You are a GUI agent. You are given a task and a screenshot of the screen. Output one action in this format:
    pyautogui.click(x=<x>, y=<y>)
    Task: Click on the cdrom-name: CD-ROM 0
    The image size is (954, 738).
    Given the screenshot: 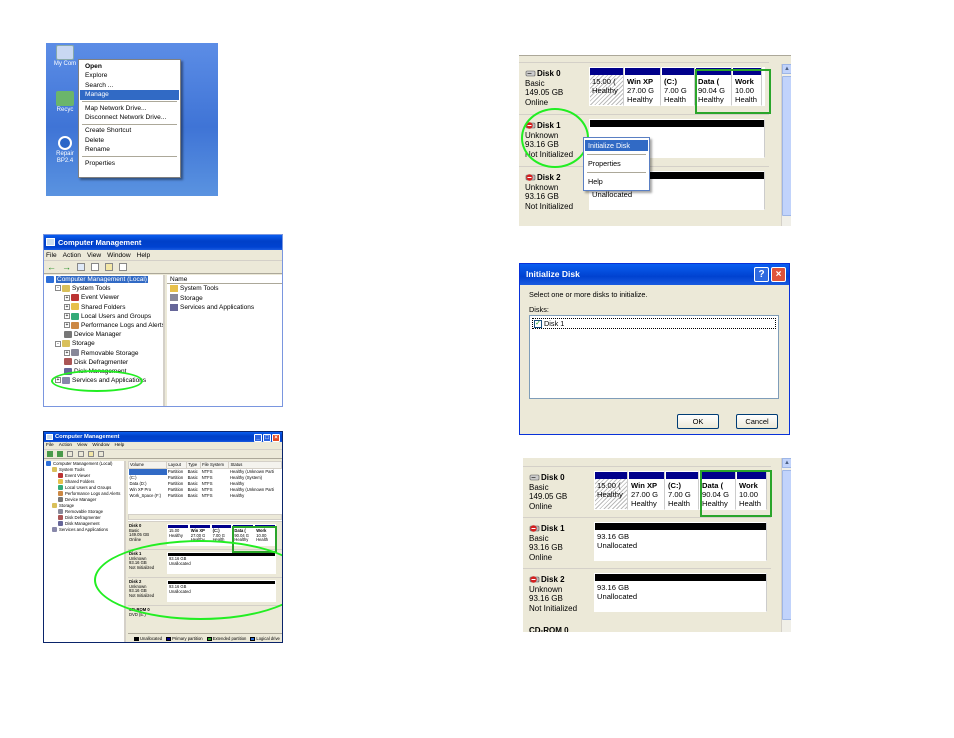 What is the action you would take?
    pyautogui.click(x=549, y=629)
    